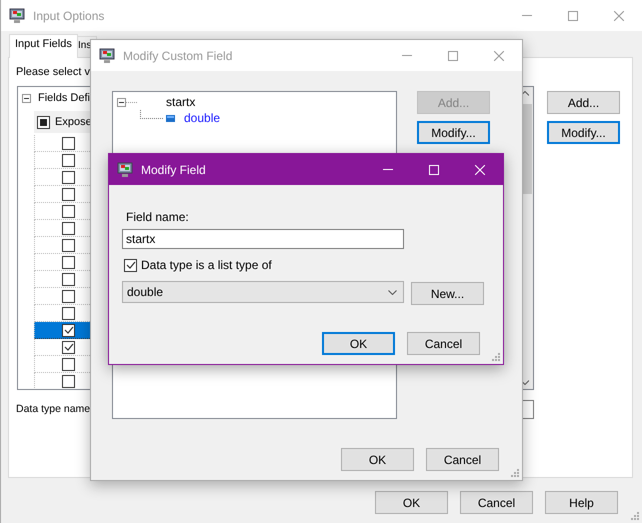  I want to click on tree-item: double, so click(202, 118).